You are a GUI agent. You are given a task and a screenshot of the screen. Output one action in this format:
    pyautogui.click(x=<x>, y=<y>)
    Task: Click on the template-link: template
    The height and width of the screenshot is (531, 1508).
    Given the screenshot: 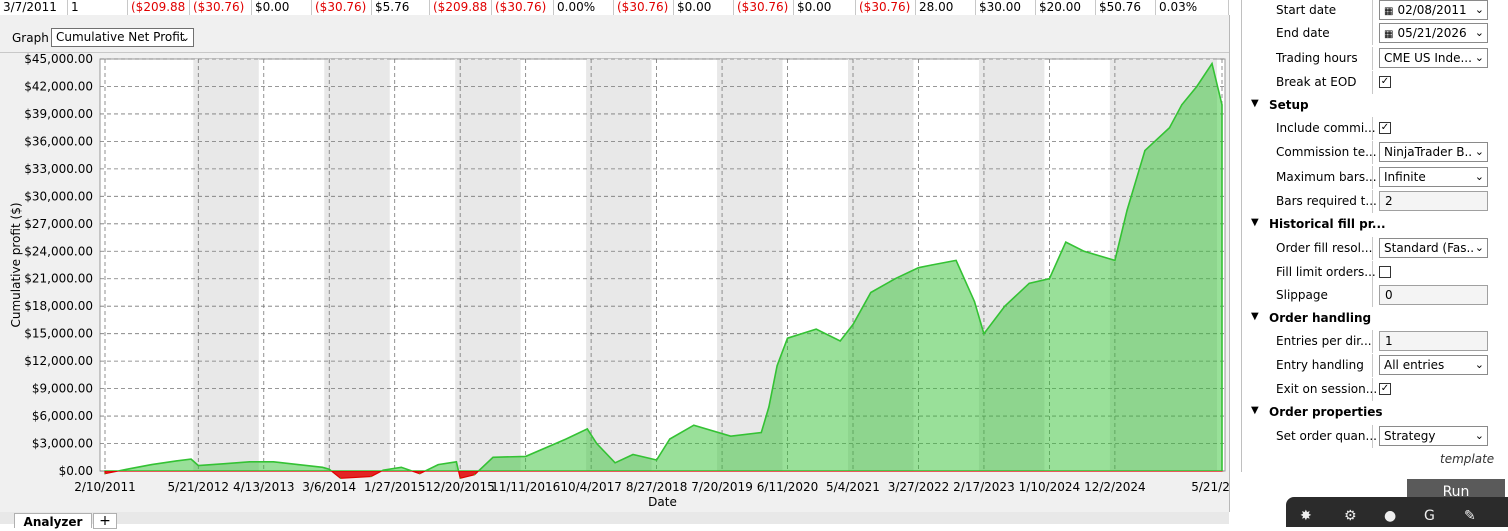 What is the action you would take?
    pyautogui.click(x=1467, y=459)
    